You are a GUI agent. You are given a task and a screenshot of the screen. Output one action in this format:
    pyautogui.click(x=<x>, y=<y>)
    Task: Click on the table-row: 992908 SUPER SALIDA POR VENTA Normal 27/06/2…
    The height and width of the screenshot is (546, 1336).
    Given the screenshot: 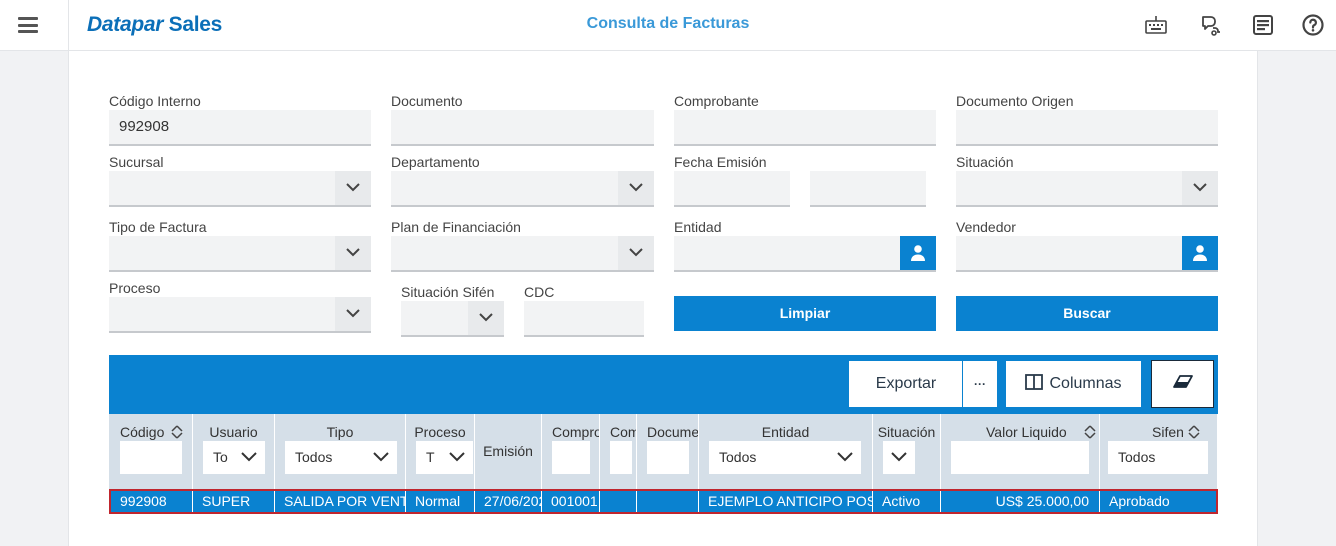 What is the action you would take?
    pyautogui.click(x=663, y=501)
    